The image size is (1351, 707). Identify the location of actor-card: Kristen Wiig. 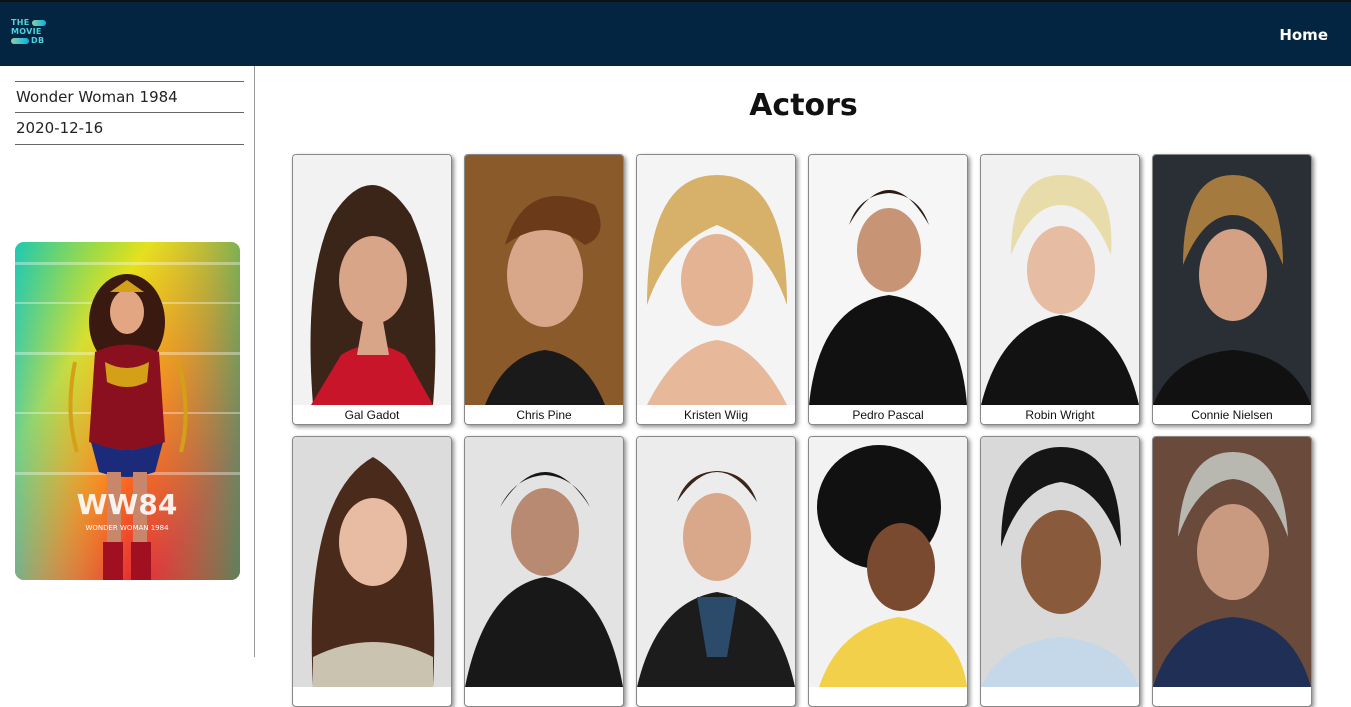
(716, 289).